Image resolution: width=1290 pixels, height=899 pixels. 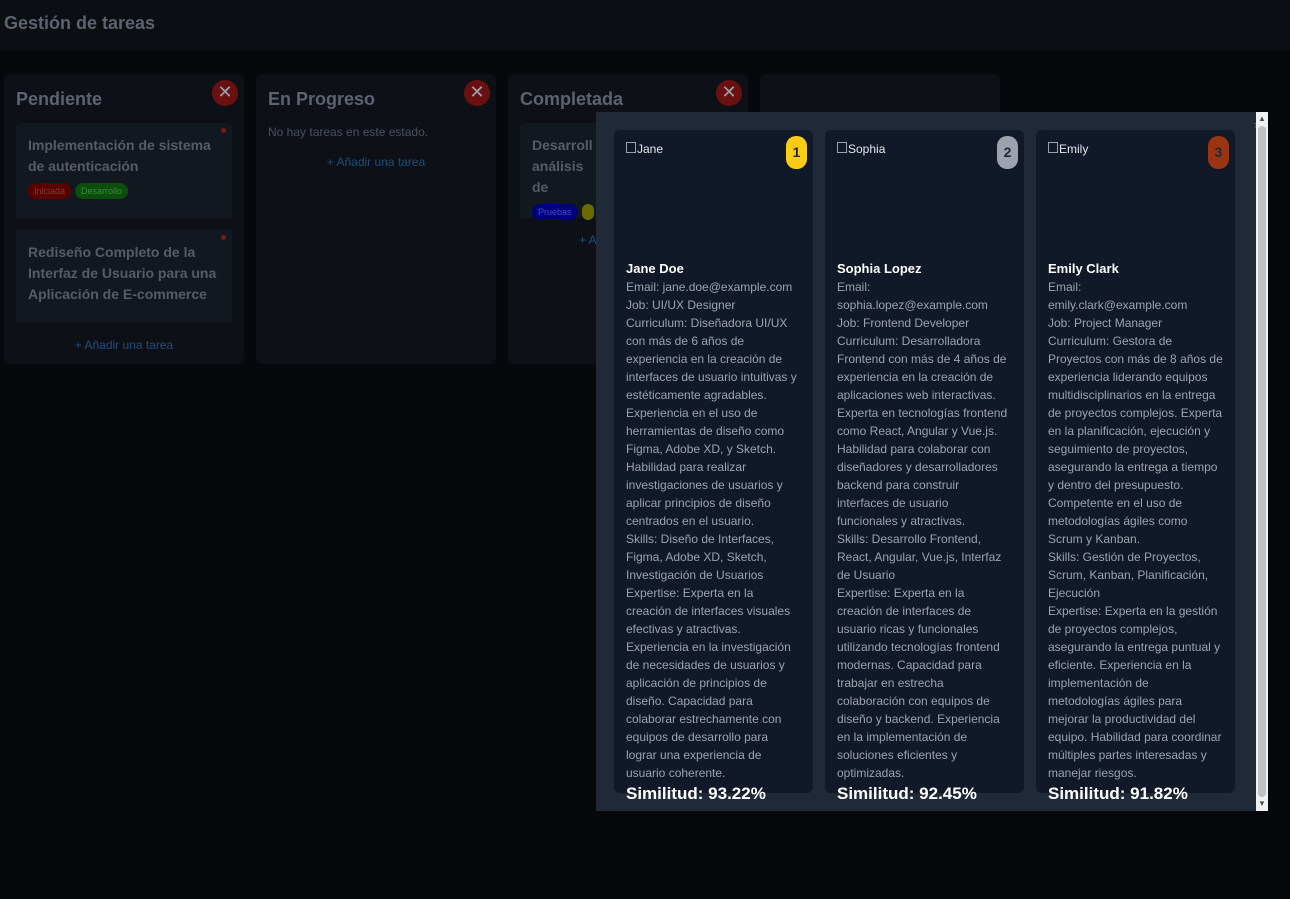 What do you see at coordinates (59, 99) in the screenshot?
I see `column-title: Pendiente` at bounding box center [59, 99].